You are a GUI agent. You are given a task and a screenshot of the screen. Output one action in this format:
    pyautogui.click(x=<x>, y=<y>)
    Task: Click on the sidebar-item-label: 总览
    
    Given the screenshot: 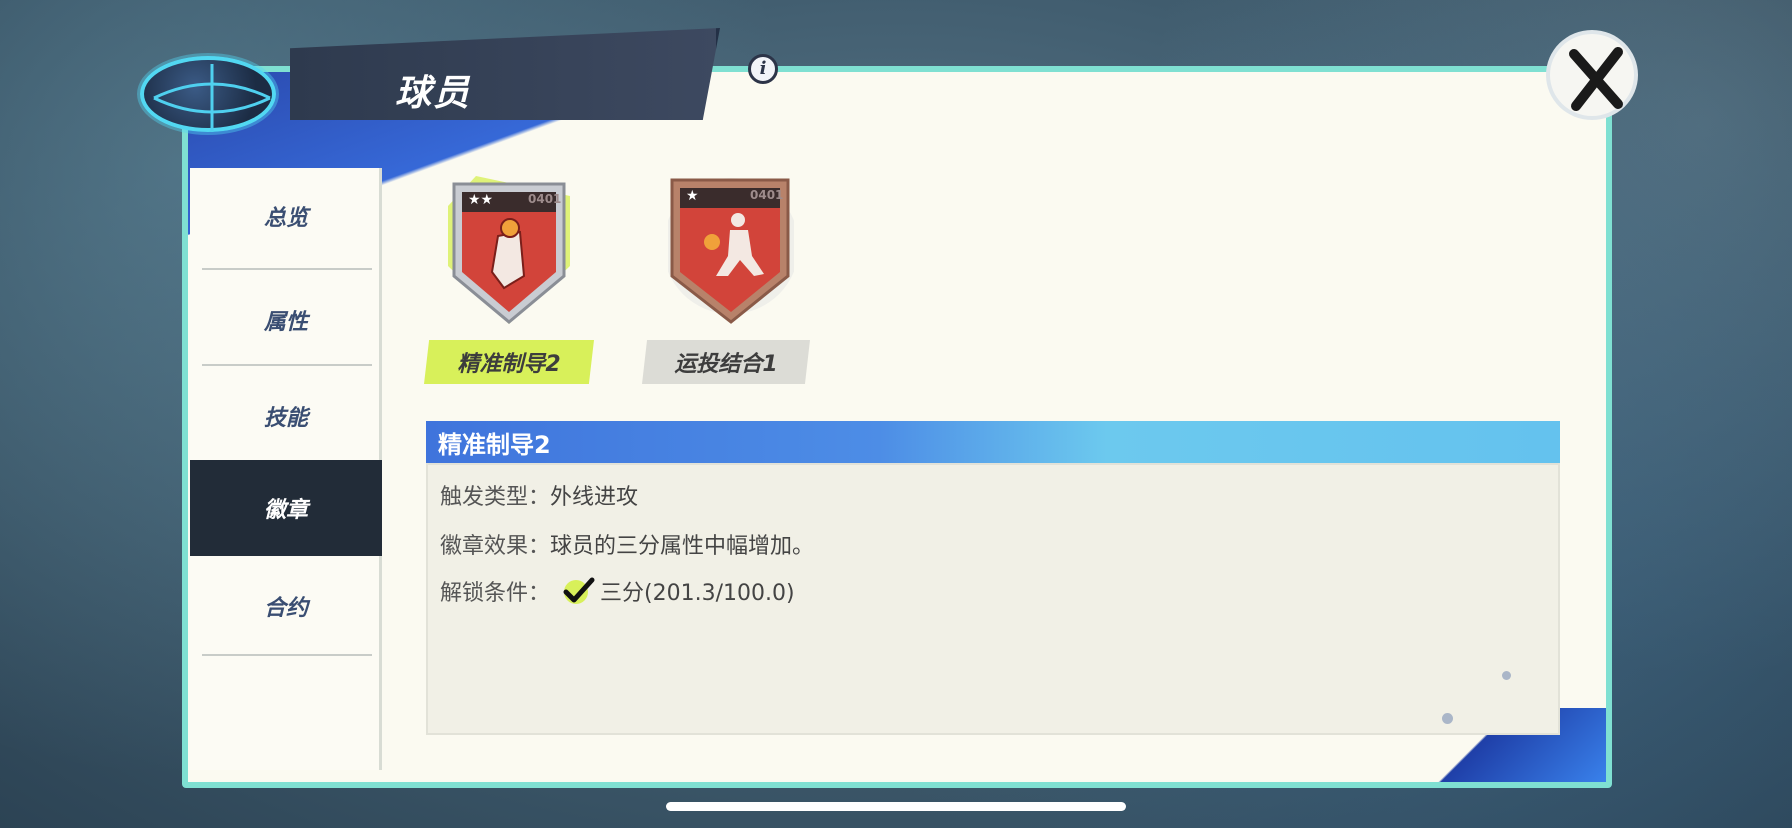 What is the action you would take?
    pyautogui.click(x=285, y=218)
    